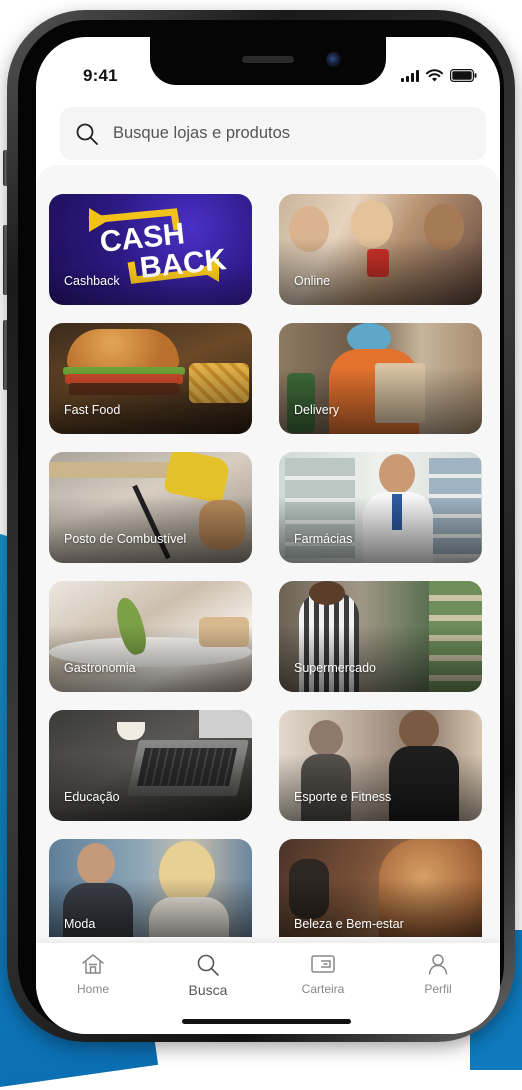 The image size is (522, 1090). I want to click on tab-home: Home, so click(93, 974).